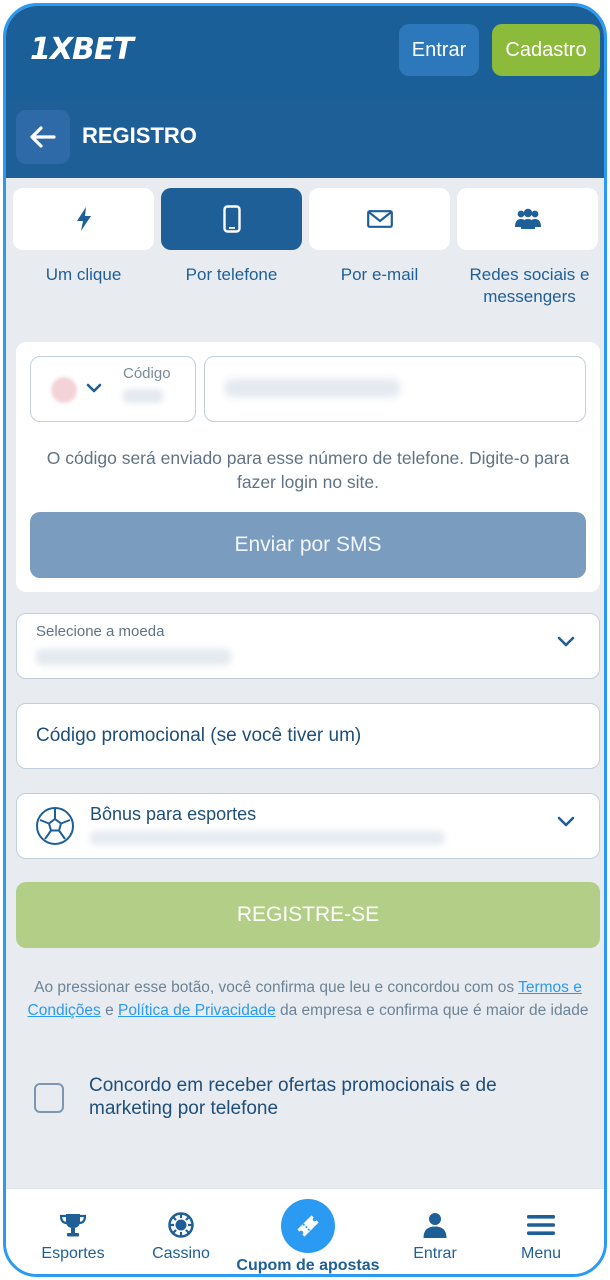 The image size is (610, 1280). Describe the element at coordinates (379, 275) in the screenshot. I see `tab-label-by-email: Por e-mail` at that location.